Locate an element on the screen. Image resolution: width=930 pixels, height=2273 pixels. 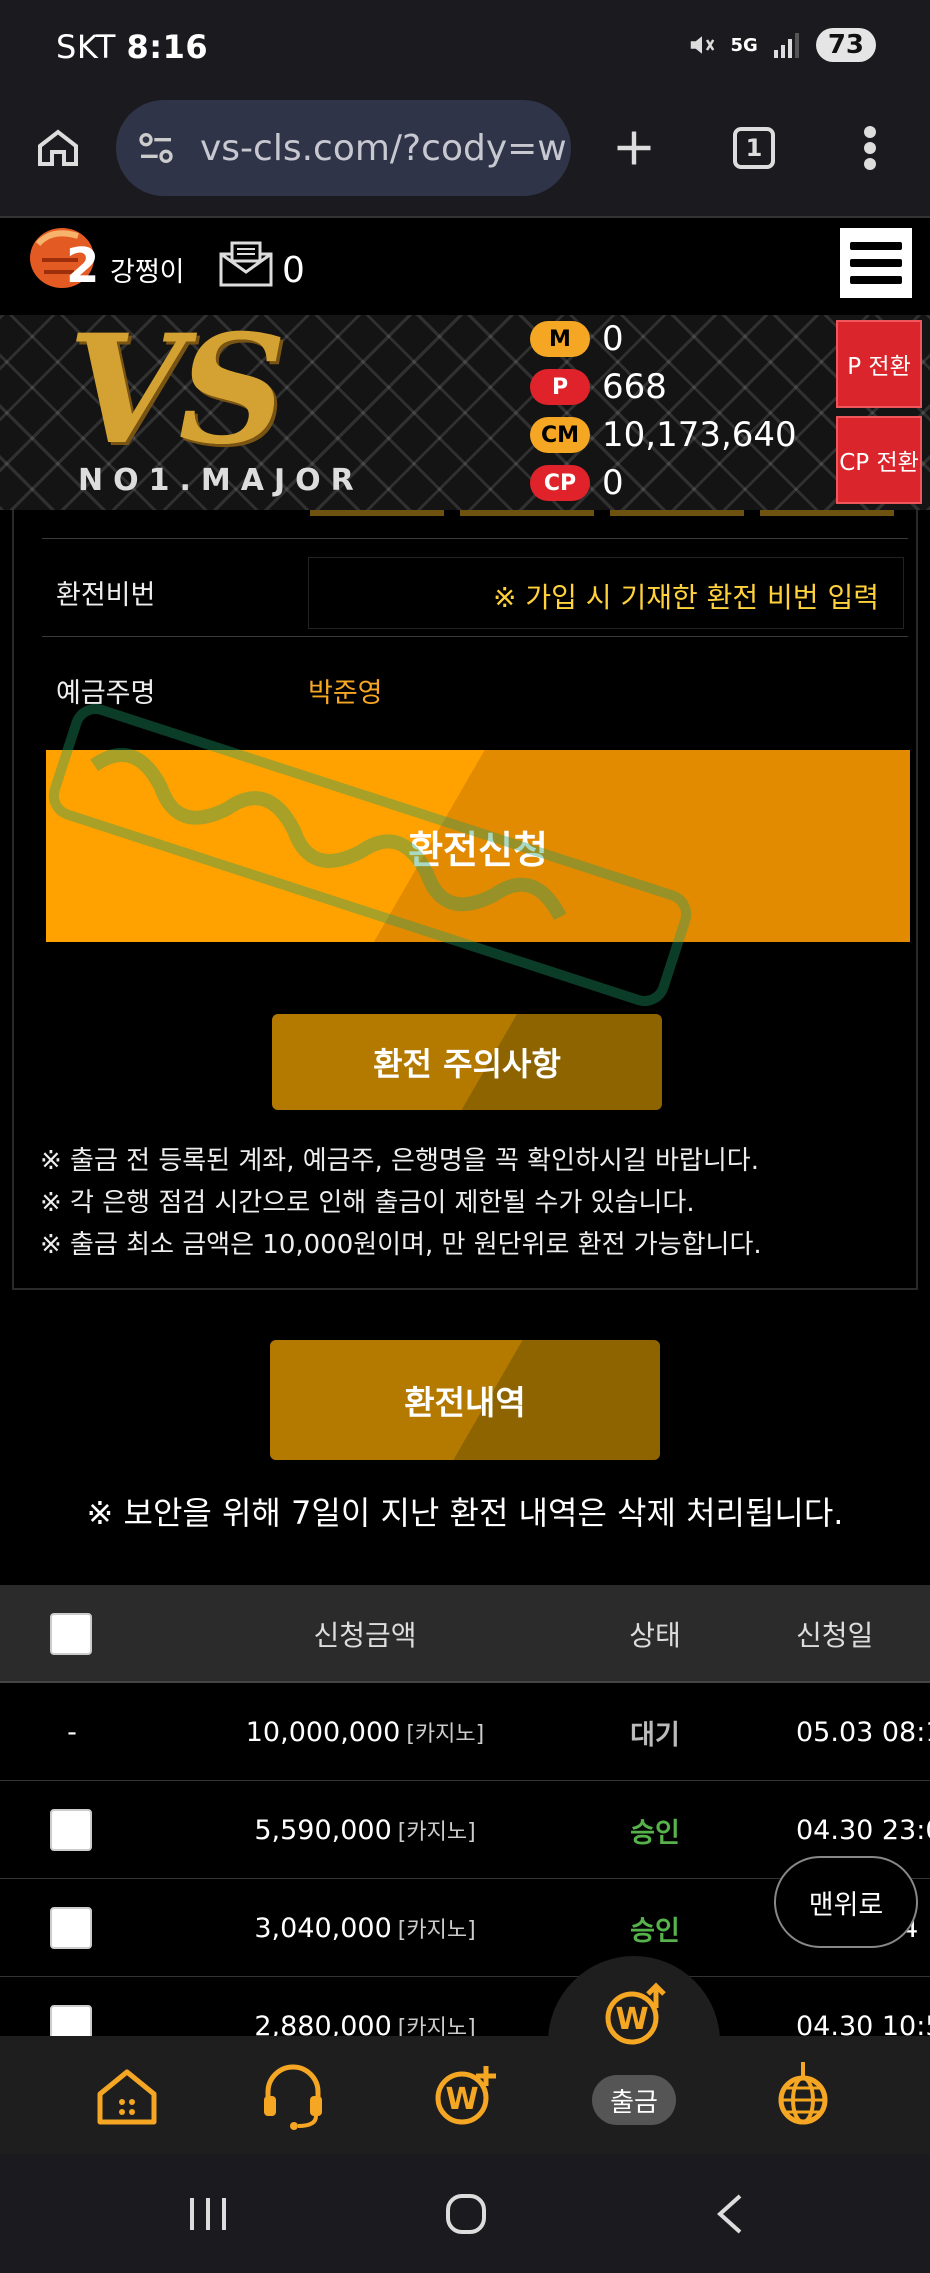
home-system-button is located at coordinates (466, 2214).